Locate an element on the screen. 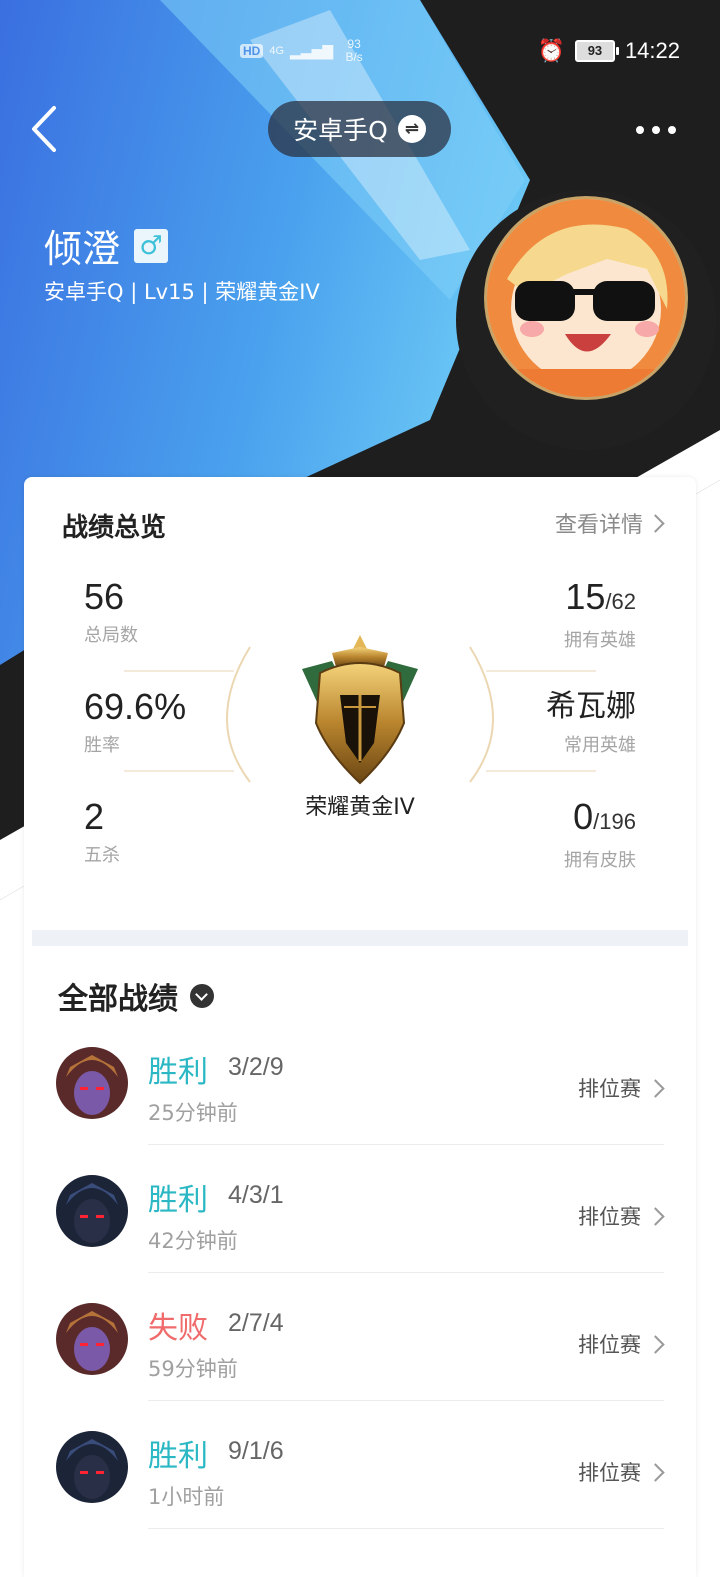 The image size is (720, 1577). account-switch-button: 安卓手Q ⇌ is located at coordinates (359, 129).